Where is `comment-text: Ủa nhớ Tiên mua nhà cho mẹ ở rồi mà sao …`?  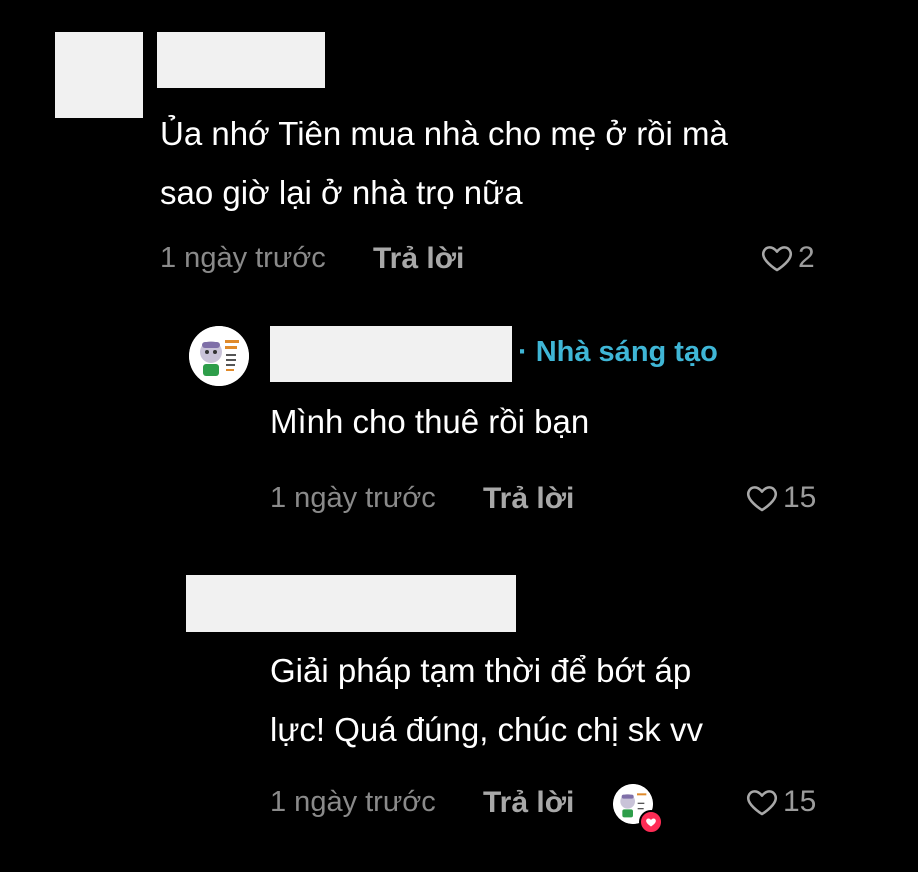
comment-text: Ủa nhớ Tiên mua nhà cho mẹ ở rồi mà sao … is located at coordinates (444, 163).